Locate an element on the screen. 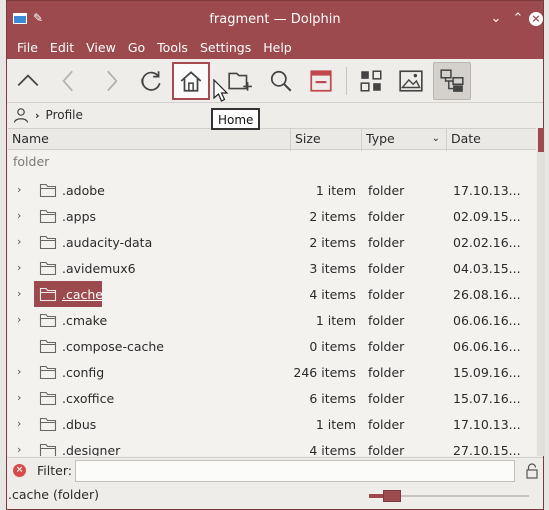 The width and height of the screenshot is (549, 510). menu-file: File is located at coordinates (27, 48).